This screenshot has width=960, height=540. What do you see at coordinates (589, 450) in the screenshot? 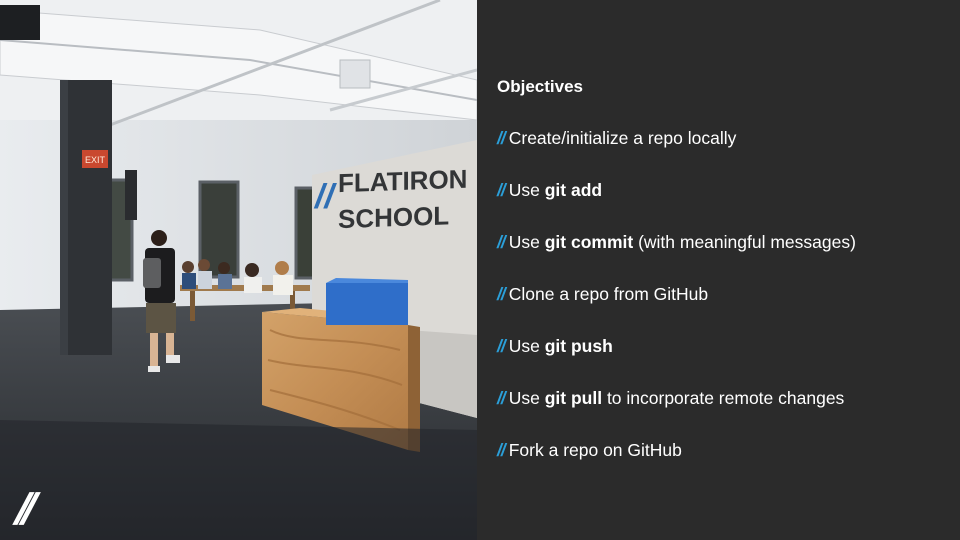
I see `objective-item: //Fork a repo on GitHub` at bounding box center [589, 450].